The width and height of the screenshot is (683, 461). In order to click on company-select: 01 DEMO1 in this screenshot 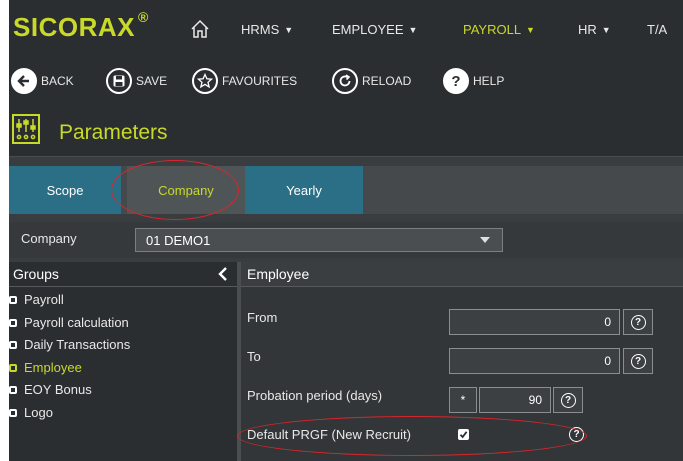, I will do `click(319, 240)`.